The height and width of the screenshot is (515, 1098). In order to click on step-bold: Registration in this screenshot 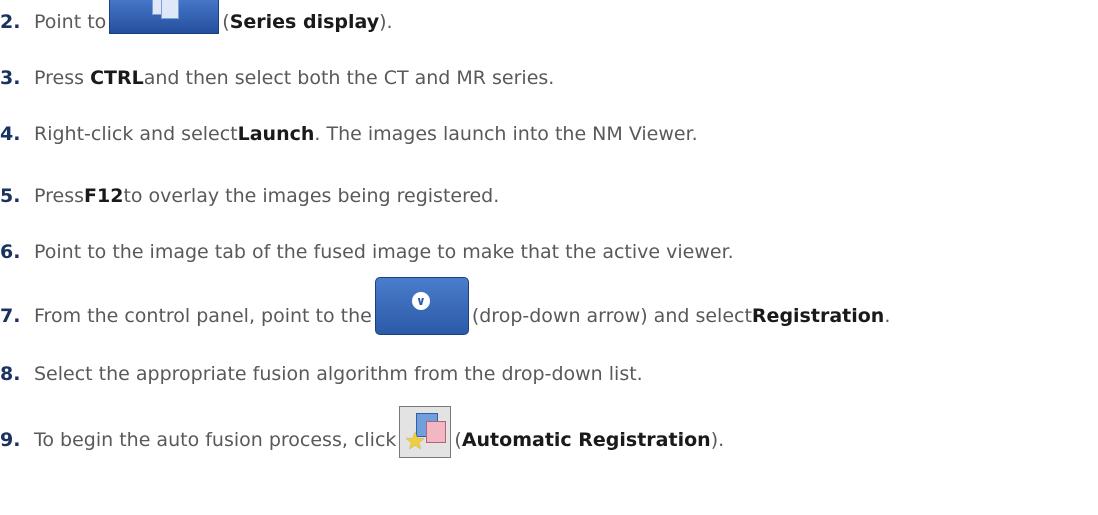, I will do `click(818, 316)`.